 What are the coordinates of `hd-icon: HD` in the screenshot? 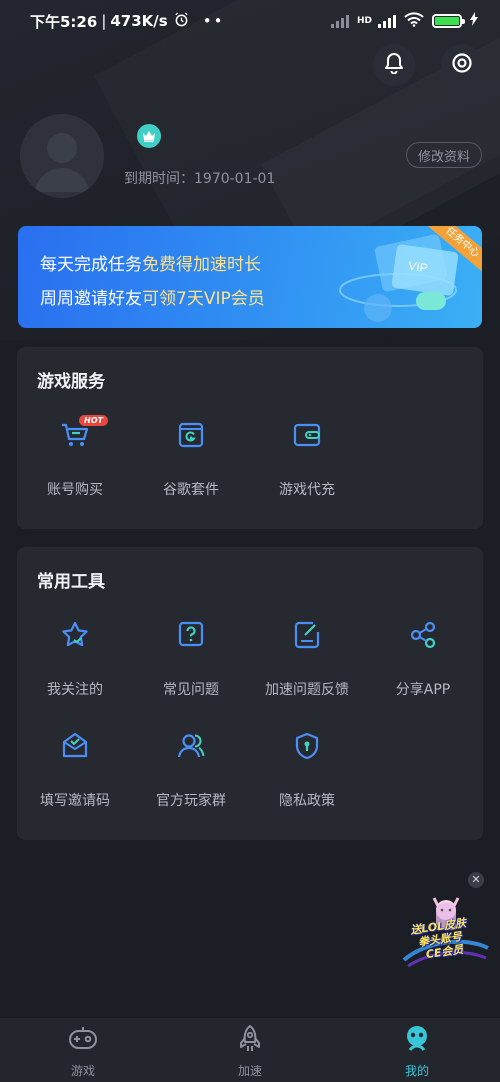 It's located at (364, 21).